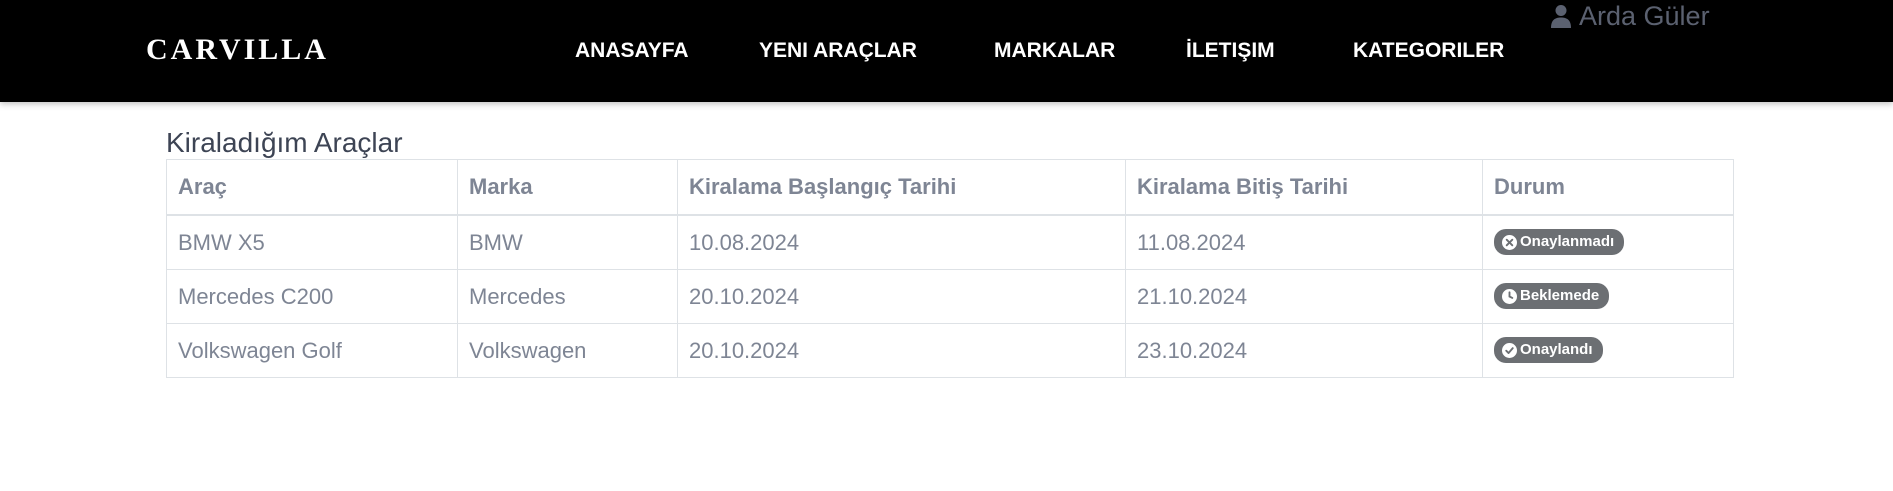 The height and width of the screenshot is (491, 1893). Describe the element at coordinates (901, 242) in the screenshot. I see `cell-start-date: 10.08.2024` at that location.